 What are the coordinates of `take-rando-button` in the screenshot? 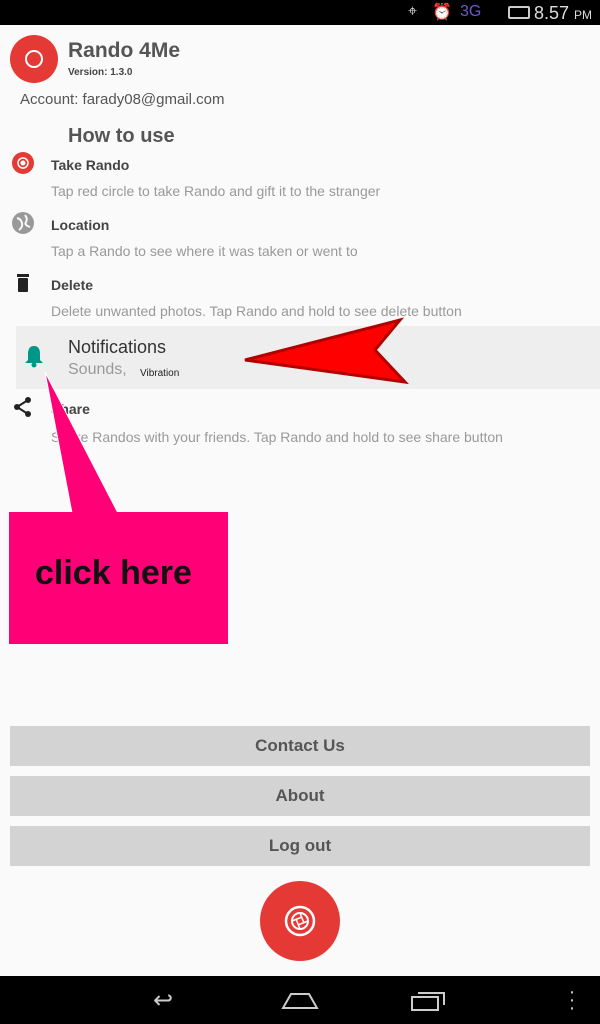 It's located at (300, 921).